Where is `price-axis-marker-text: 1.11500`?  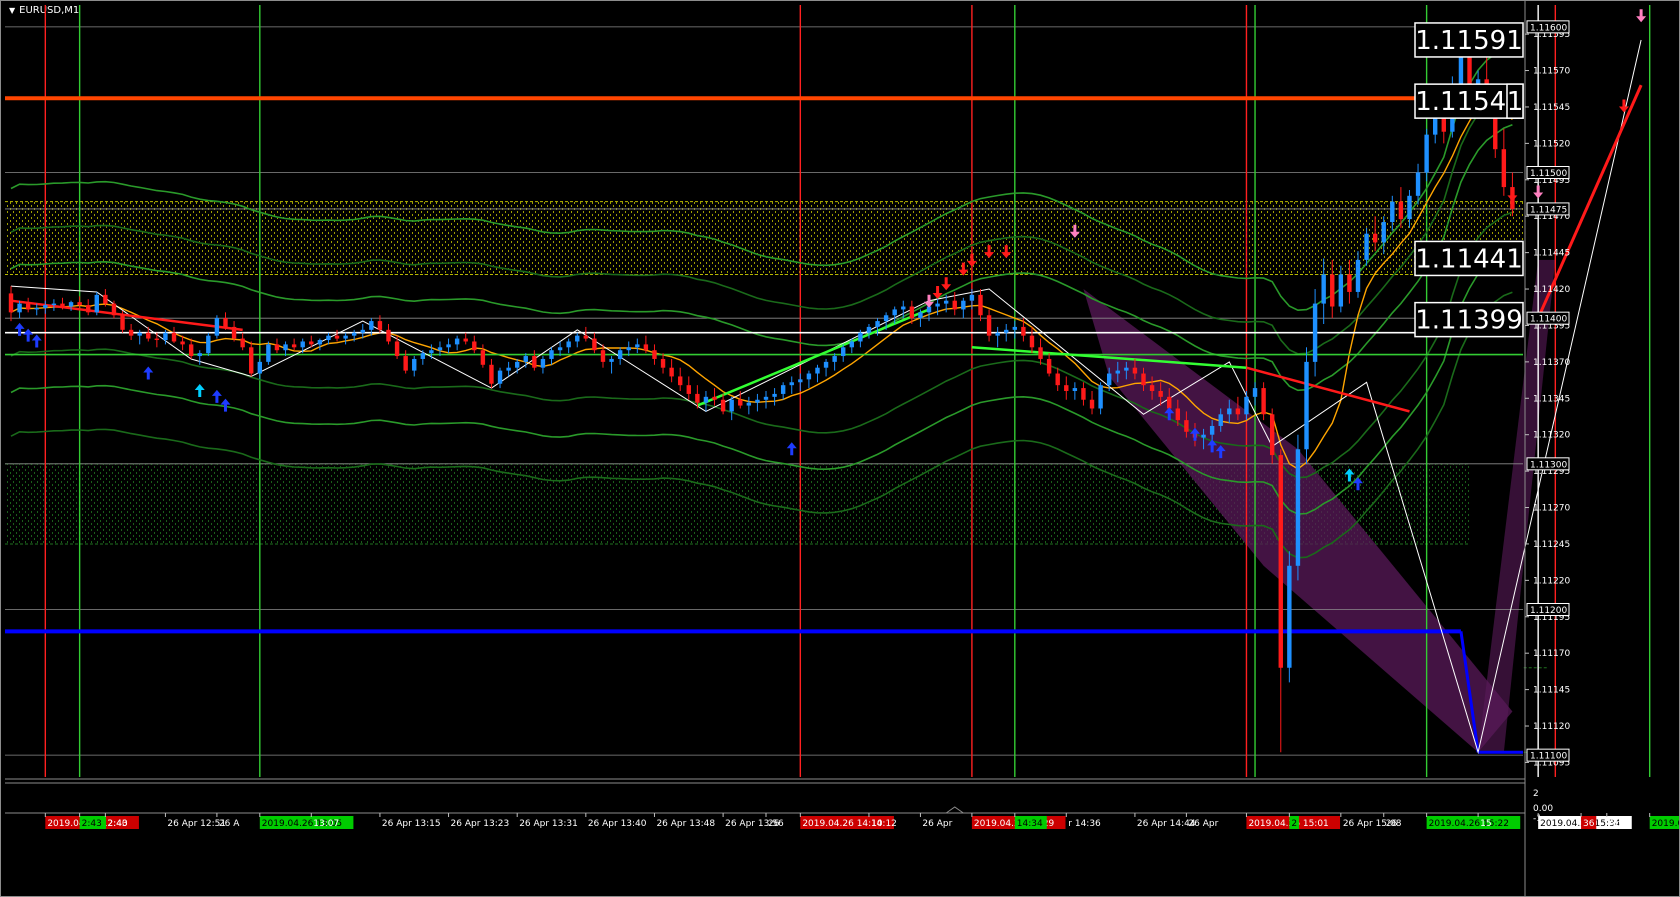
price-axis-marker-text: 1.11500 is located at coordinates (1548, 174).